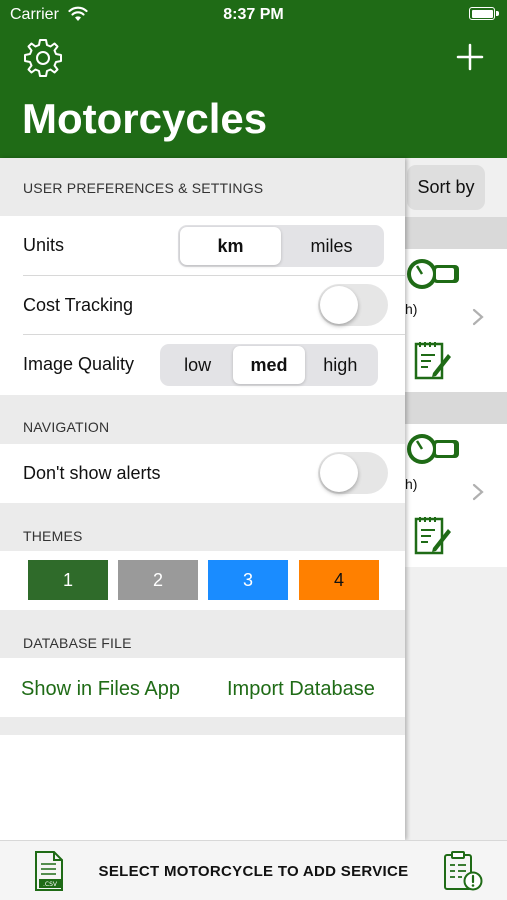 Image resolution: width=507 pixels, height=900 pixels. Describe the element at coordinates (68, 580) in the screenshot. I see `theme-button-1: 1` at that location.